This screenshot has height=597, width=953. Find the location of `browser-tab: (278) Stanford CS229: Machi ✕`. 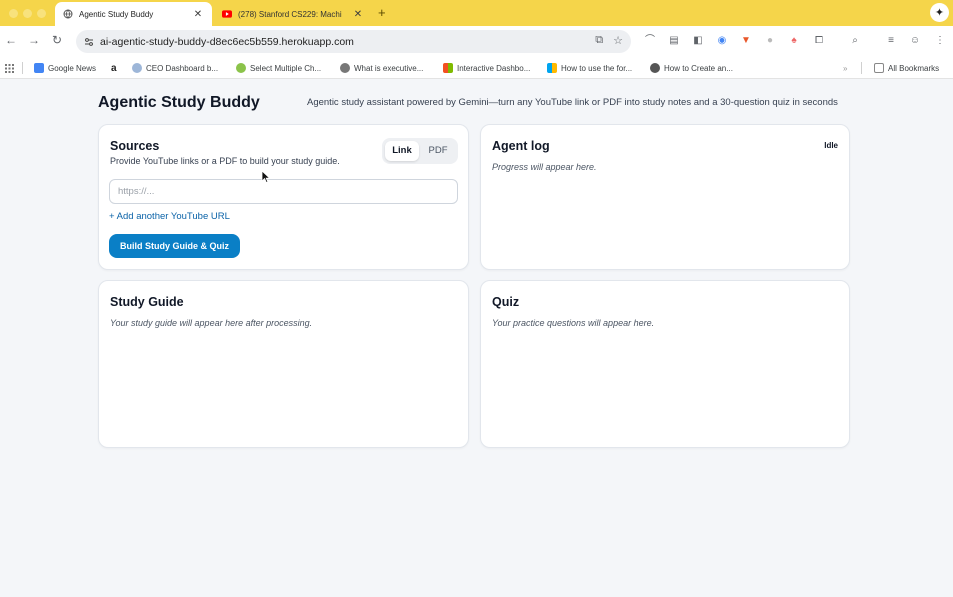

browser-tab: (278) Stanford CS229: Machi ✕ is located at coordinates (293, 14).